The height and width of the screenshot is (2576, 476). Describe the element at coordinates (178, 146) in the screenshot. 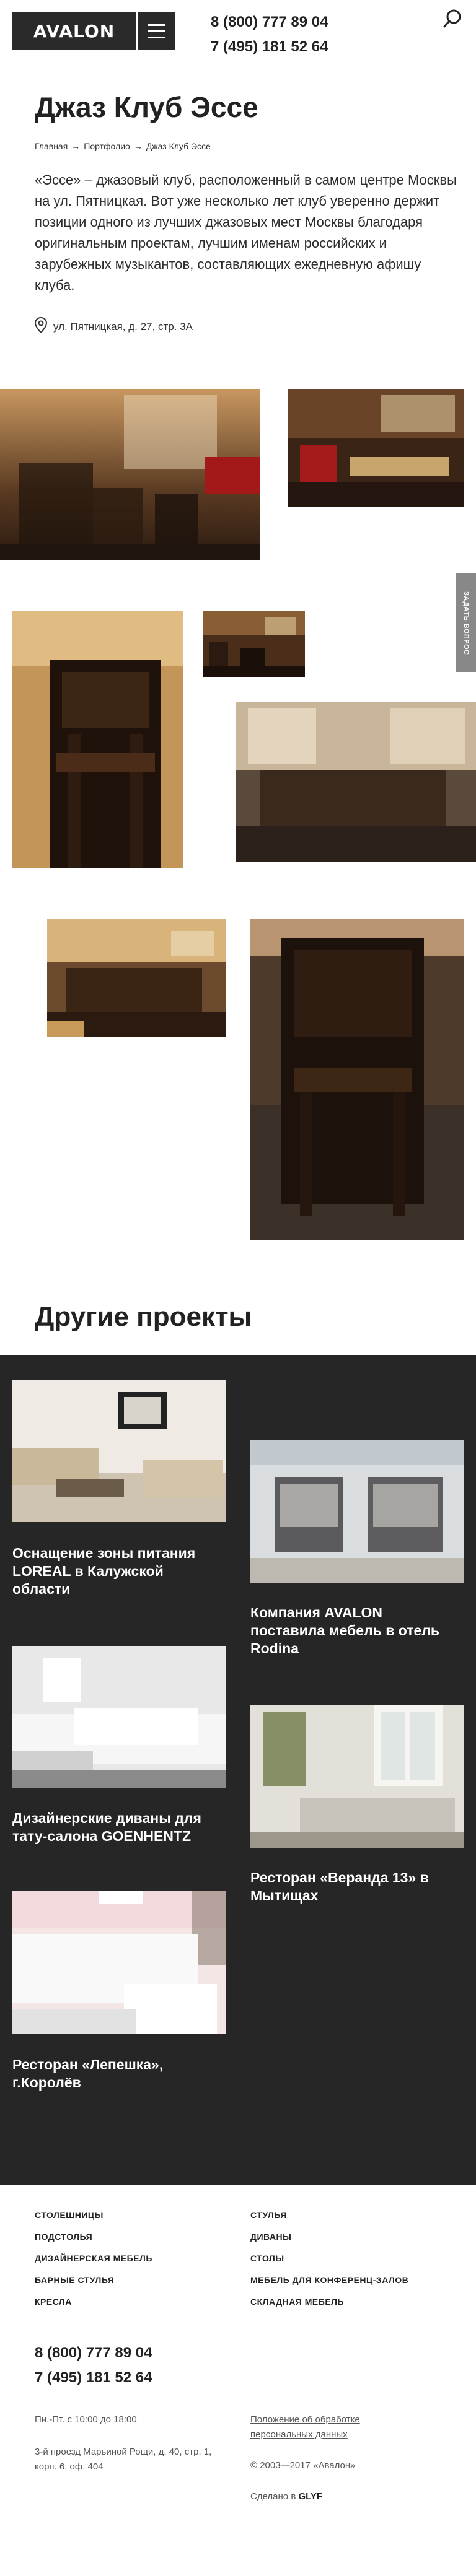

I see `breadcrumb-current: Джаз Клуб Эссе` at that location.